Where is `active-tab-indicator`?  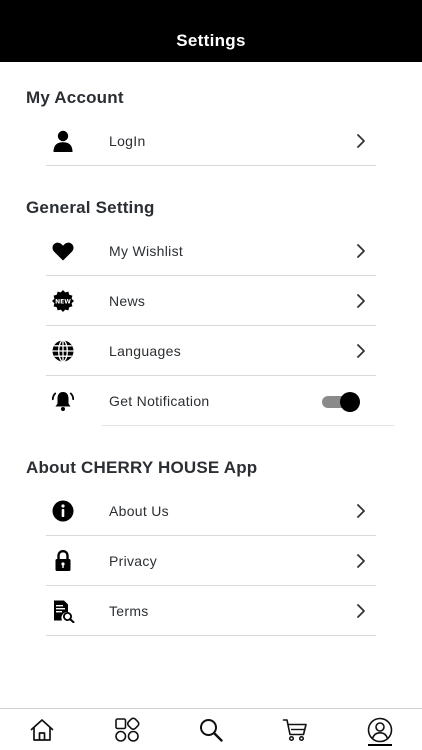
active-tab-indicator is located at coordinates (379, 744).